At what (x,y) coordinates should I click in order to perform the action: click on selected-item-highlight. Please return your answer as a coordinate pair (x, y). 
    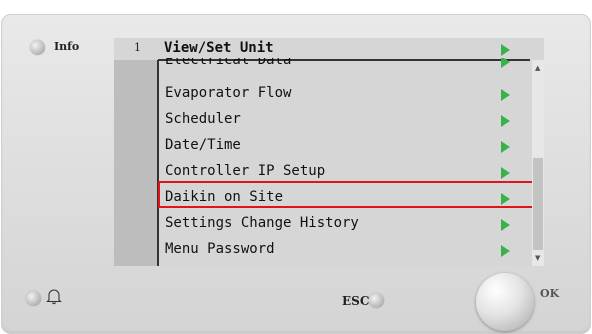
    Looking at the image, I should click on (348, 194).